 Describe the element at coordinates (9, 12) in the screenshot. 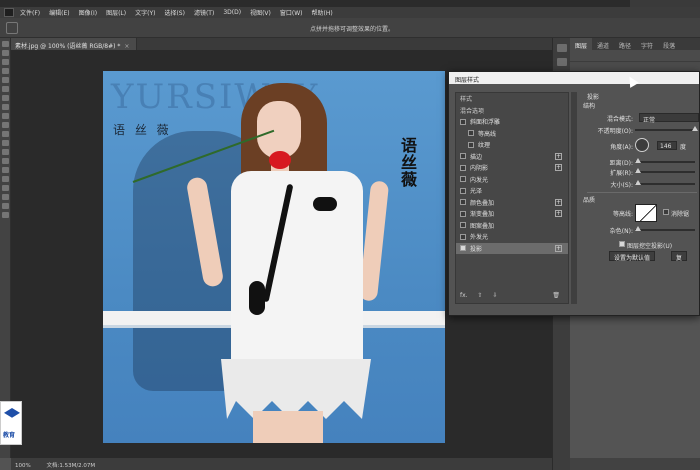

I see `ps-logo-icon` at that location.